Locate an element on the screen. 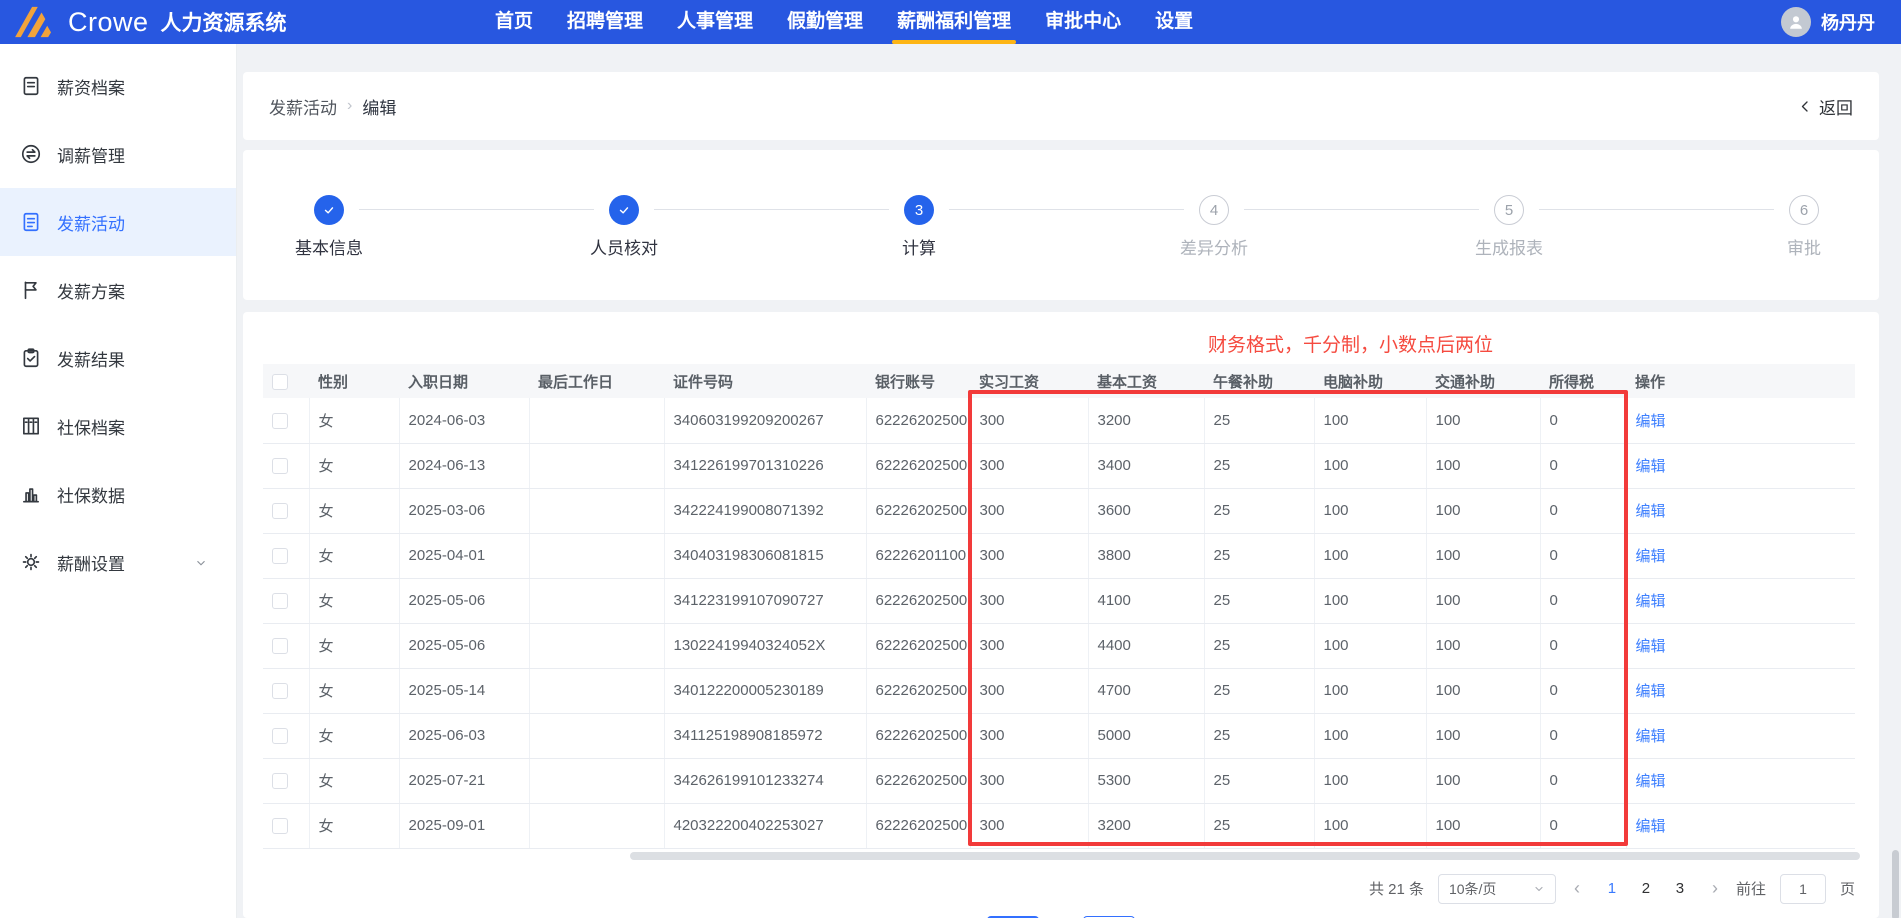 The image size is (1901, 918). sidebar-item-label: 发薪活动 is located at coordinates (91, 224).